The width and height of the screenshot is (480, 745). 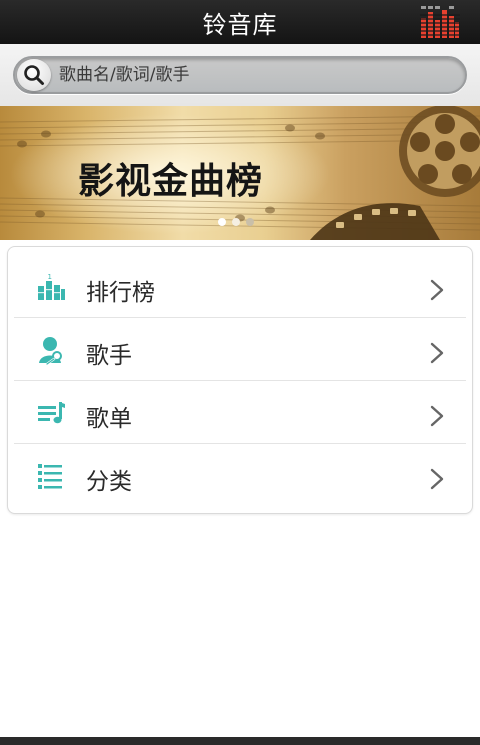 I want to click on menu-item-ranking: 1 排行榜, so click(x=240, y=286).